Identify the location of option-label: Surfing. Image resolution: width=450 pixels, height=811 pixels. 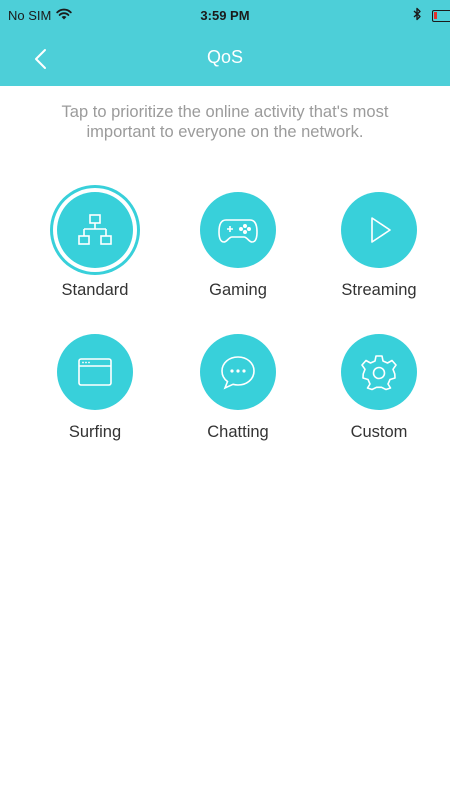
(95, 432).